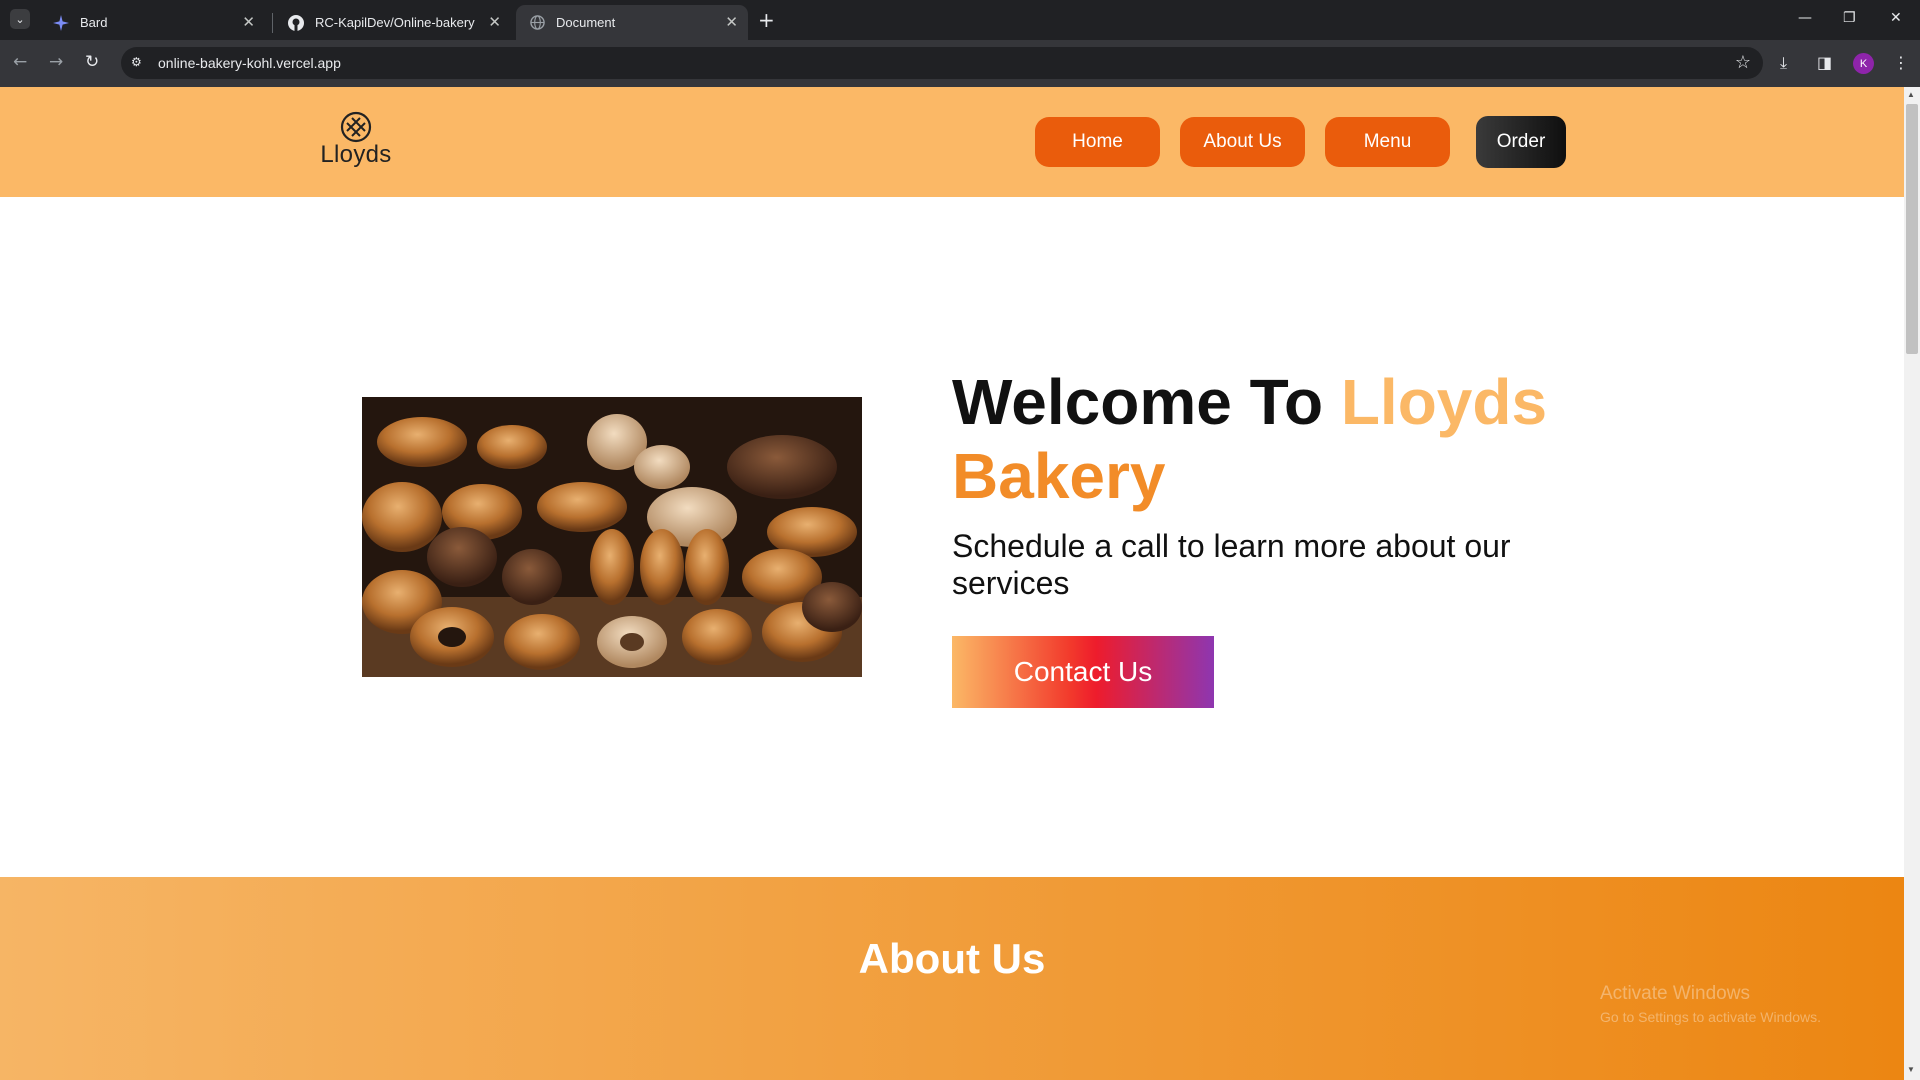  I want to click on download-icon: ⤓, so click(1783, 63).